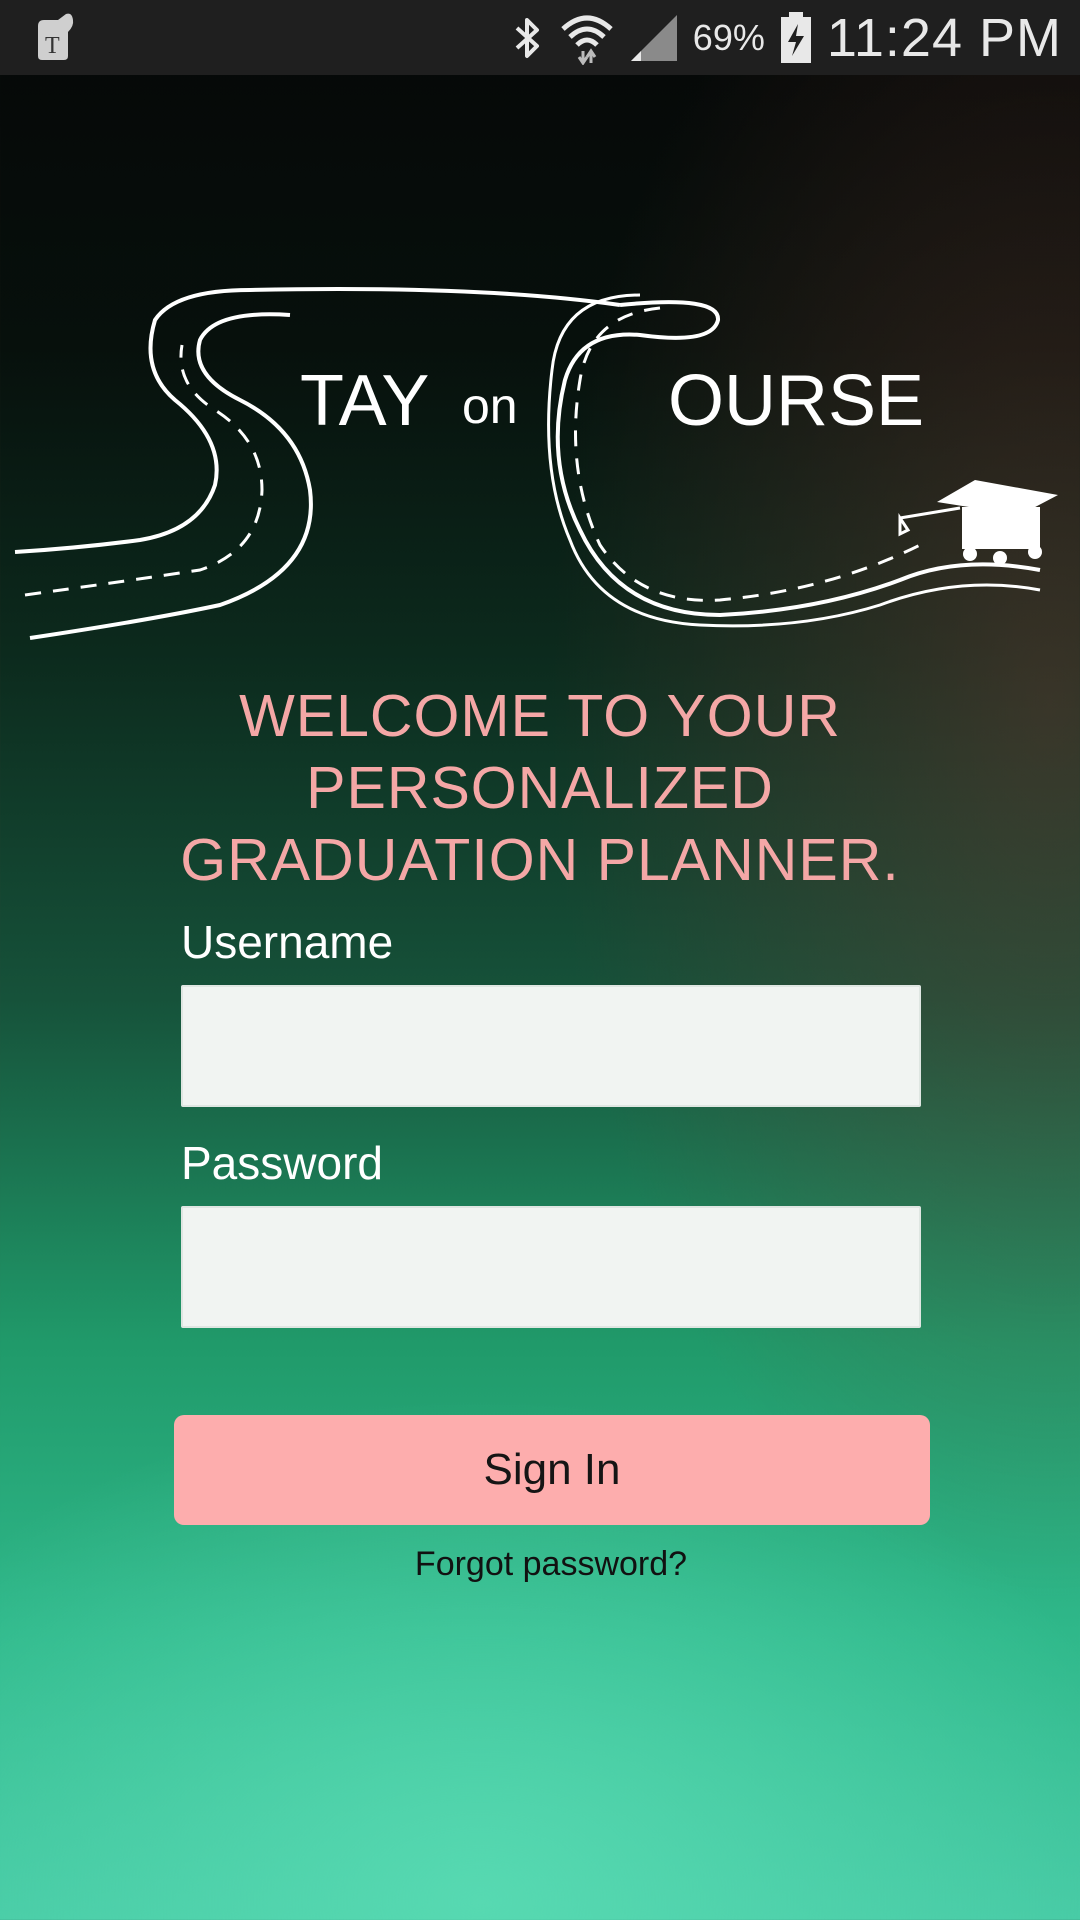  I want to click on sign-in-button: Sign In, so click(552, 1470).